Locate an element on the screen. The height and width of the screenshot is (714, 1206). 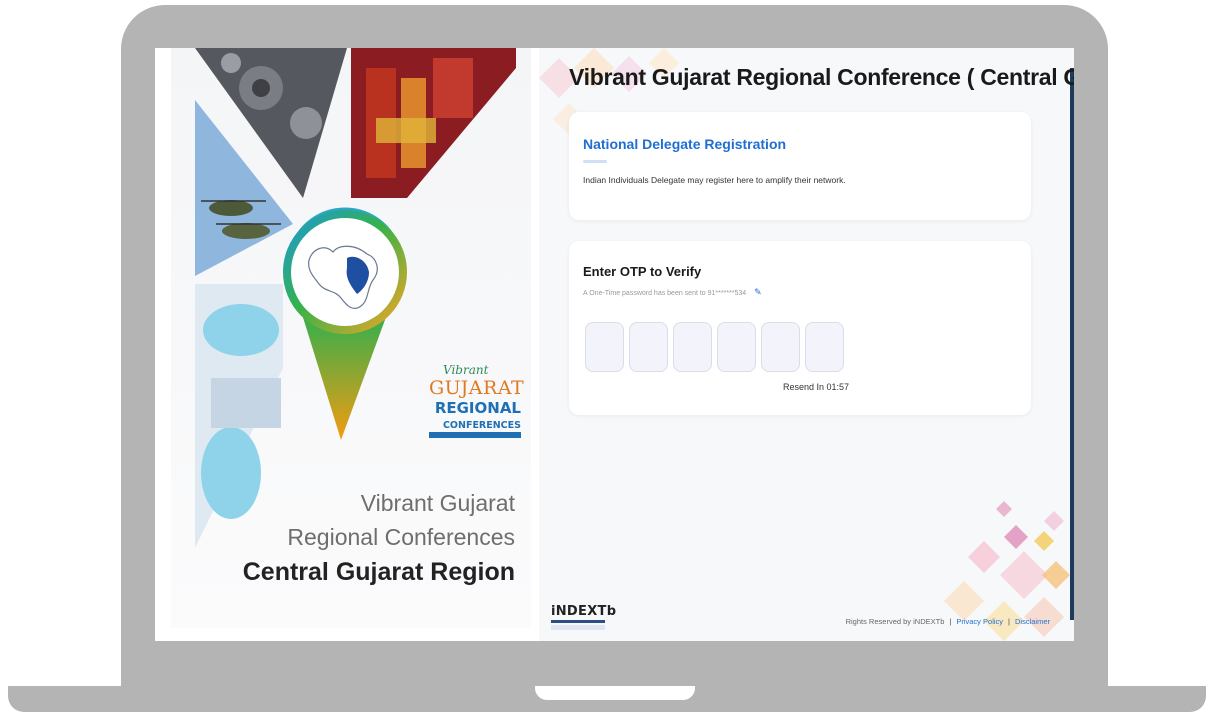
hero-title-line3: Central Gujarat Region is located at coordinates (378, 572).